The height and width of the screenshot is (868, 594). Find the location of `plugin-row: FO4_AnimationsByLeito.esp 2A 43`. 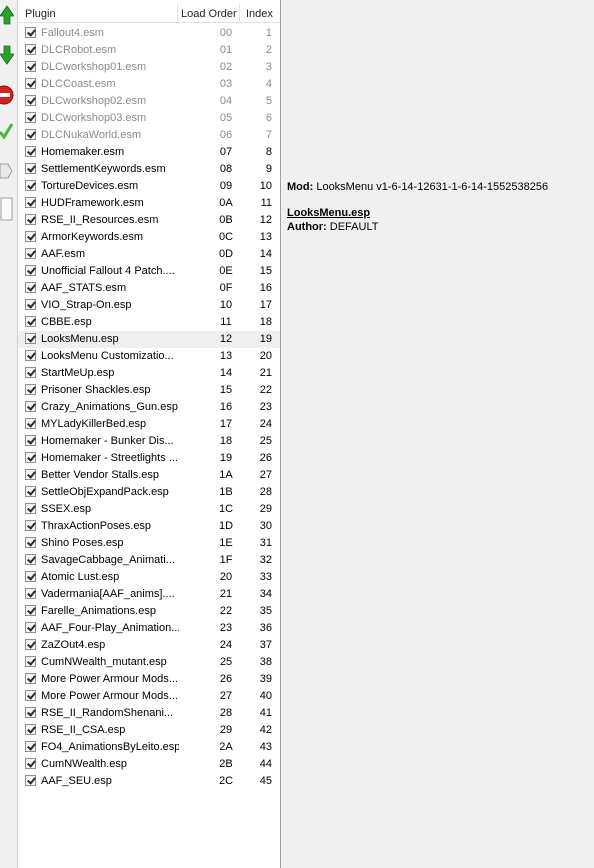

plugin-row: FO4_AnimationsByLeito.esp 2A 43 is located at coordinates (149, 747).